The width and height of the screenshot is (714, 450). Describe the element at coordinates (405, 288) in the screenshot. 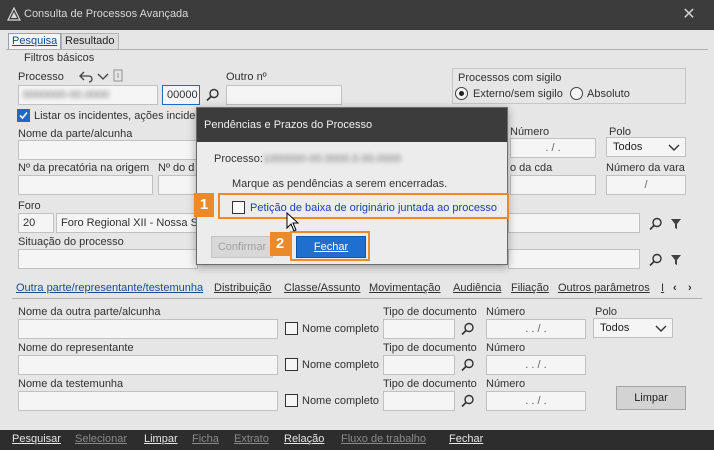

I see `tab-movimentacao: Movimentação` at that location.